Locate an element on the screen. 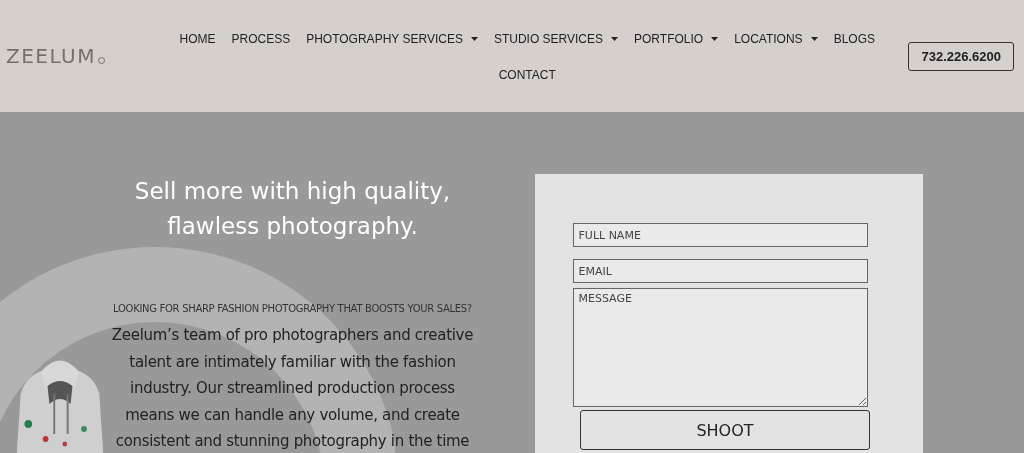 Image resolution: width=1024 pixels, height=453 pixels. subheading: LOOKING FOR SHARP FASHION PHOTOGRAPHY THAT BOOSTS YOUR SALES? is located at coordinates (292, 308).